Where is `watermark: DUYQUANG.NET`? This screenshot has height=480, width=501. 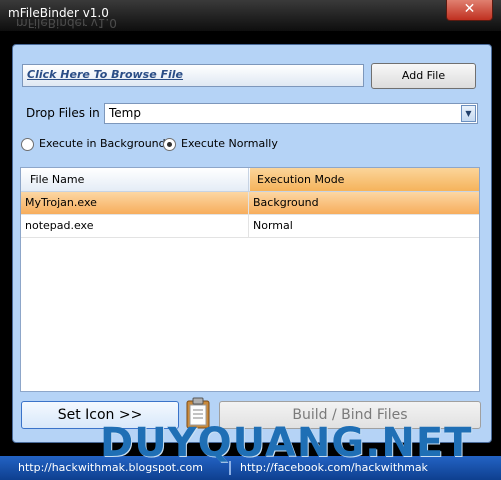
watermark: DUYQUANG.NET is located at coordinates (286, 443).